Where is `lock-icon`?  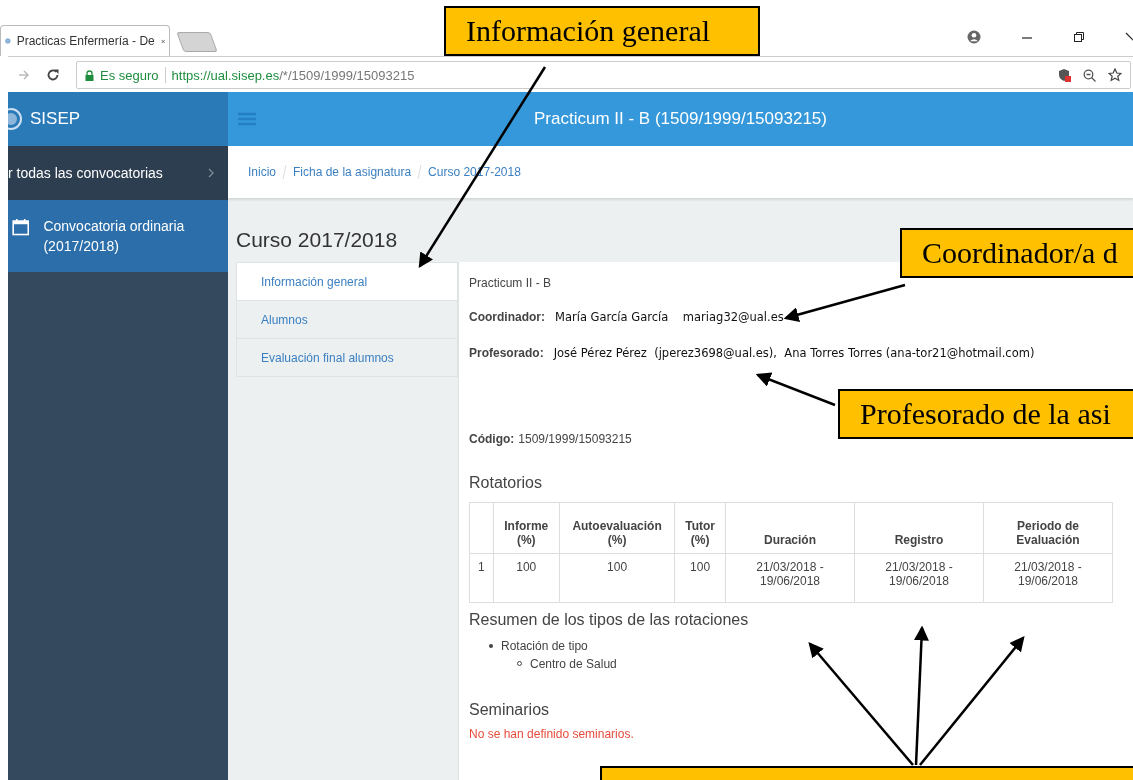 lock-icon is located at coordinates (89, 75).